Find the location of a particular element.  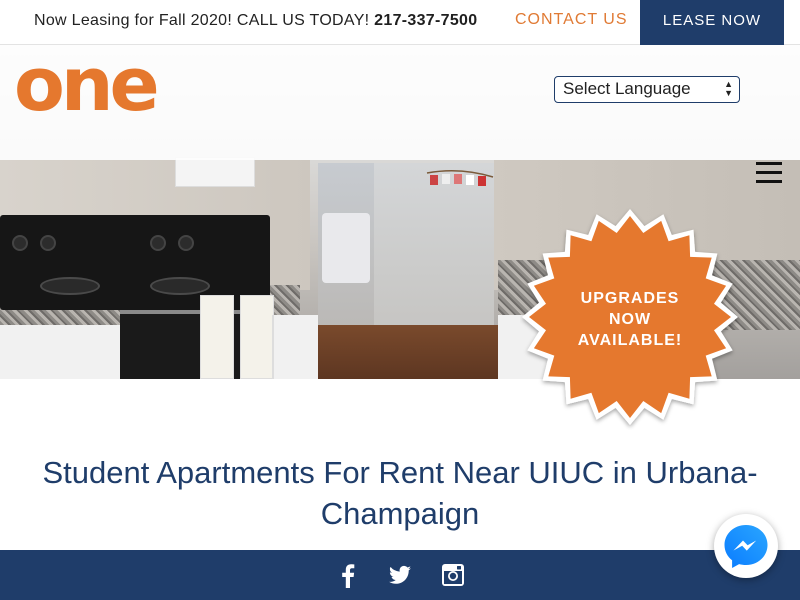

hero-wood-floor is located at coordinates (418, 352).